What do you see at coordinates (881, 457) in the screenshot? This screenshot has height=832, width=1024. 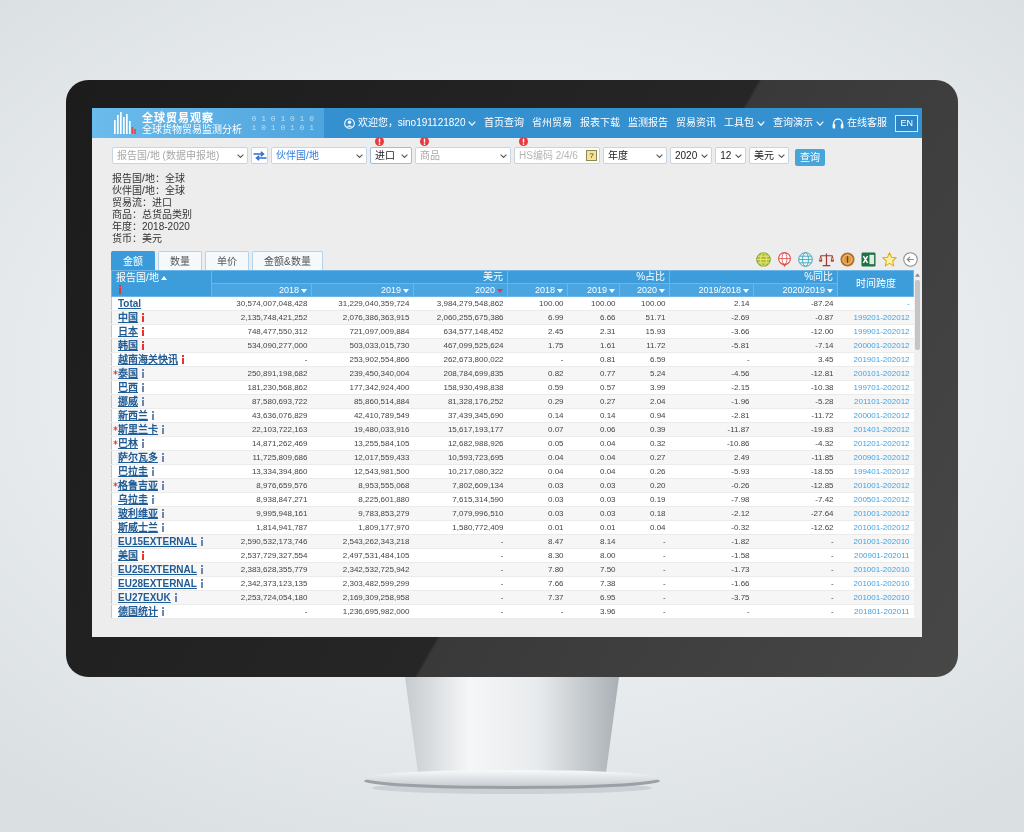 I see `time-span-link: 200901-202012` at bounding box center [881, 457].